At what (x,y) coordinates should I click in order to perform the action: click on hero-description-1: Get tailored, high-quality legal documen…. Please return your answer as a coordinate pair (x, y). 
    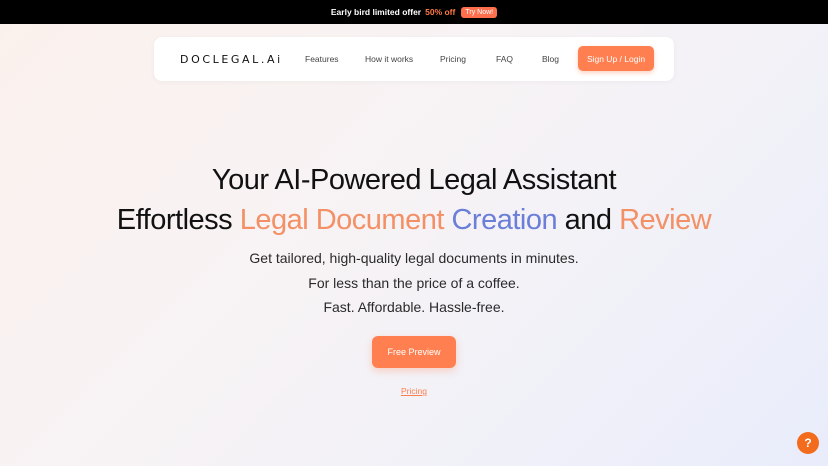
    Looking at the image, I should click on (414, 258).